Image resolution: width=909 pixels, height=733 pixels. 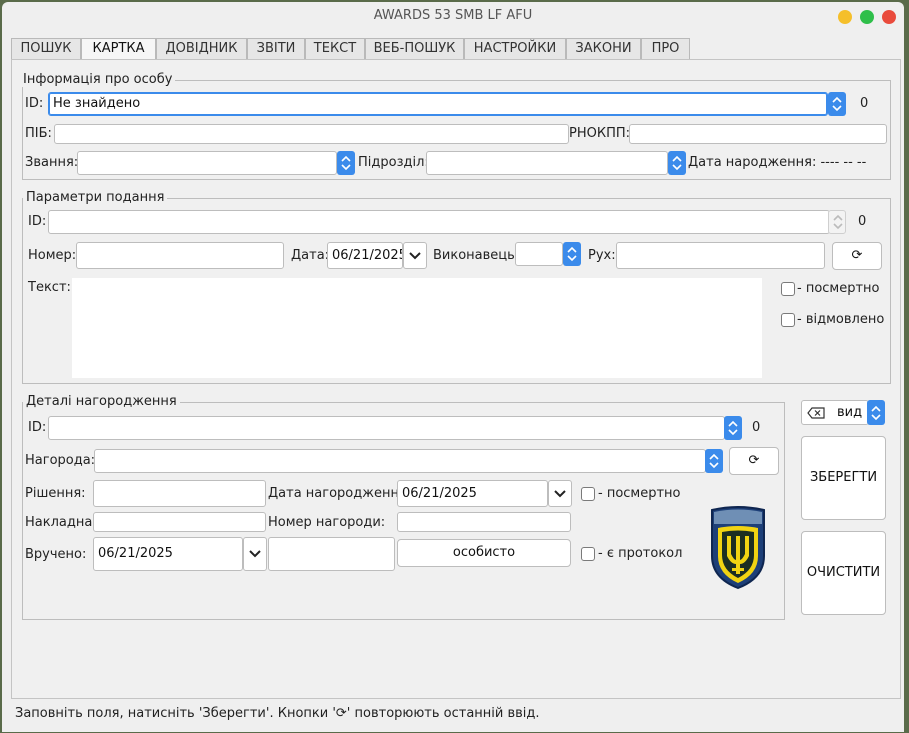 I want to click on close-button, so click(x=889, y=17).